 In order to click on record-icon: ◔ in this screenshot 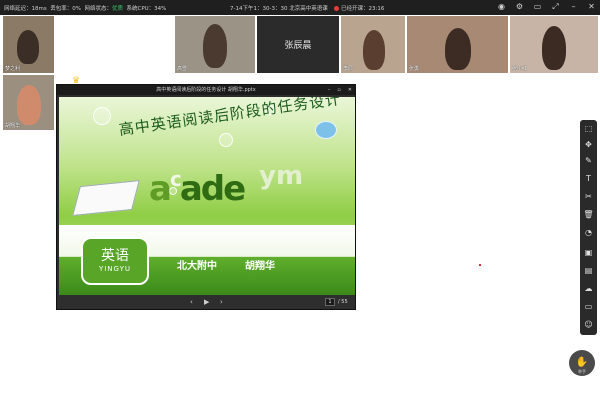, I will do `click(588, 233)`.